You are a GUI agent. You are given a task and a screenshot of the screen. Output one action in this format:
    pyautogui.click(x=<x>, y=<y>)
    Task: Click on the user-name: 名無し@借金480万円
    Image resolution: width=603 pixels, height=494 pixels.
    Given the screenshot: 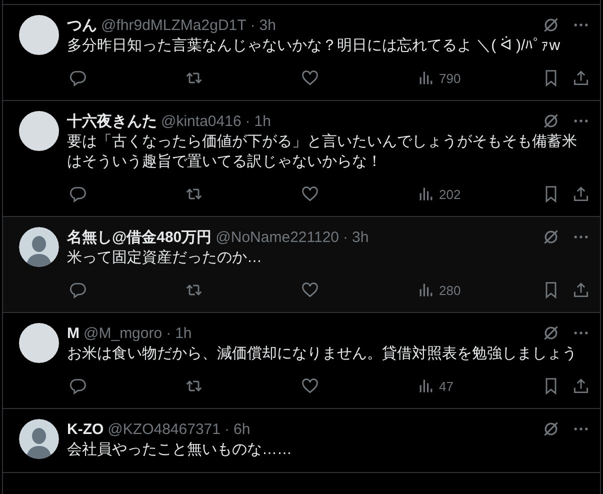 What is the action you would take?
    pyautogui.click(x=139, y=237)
    